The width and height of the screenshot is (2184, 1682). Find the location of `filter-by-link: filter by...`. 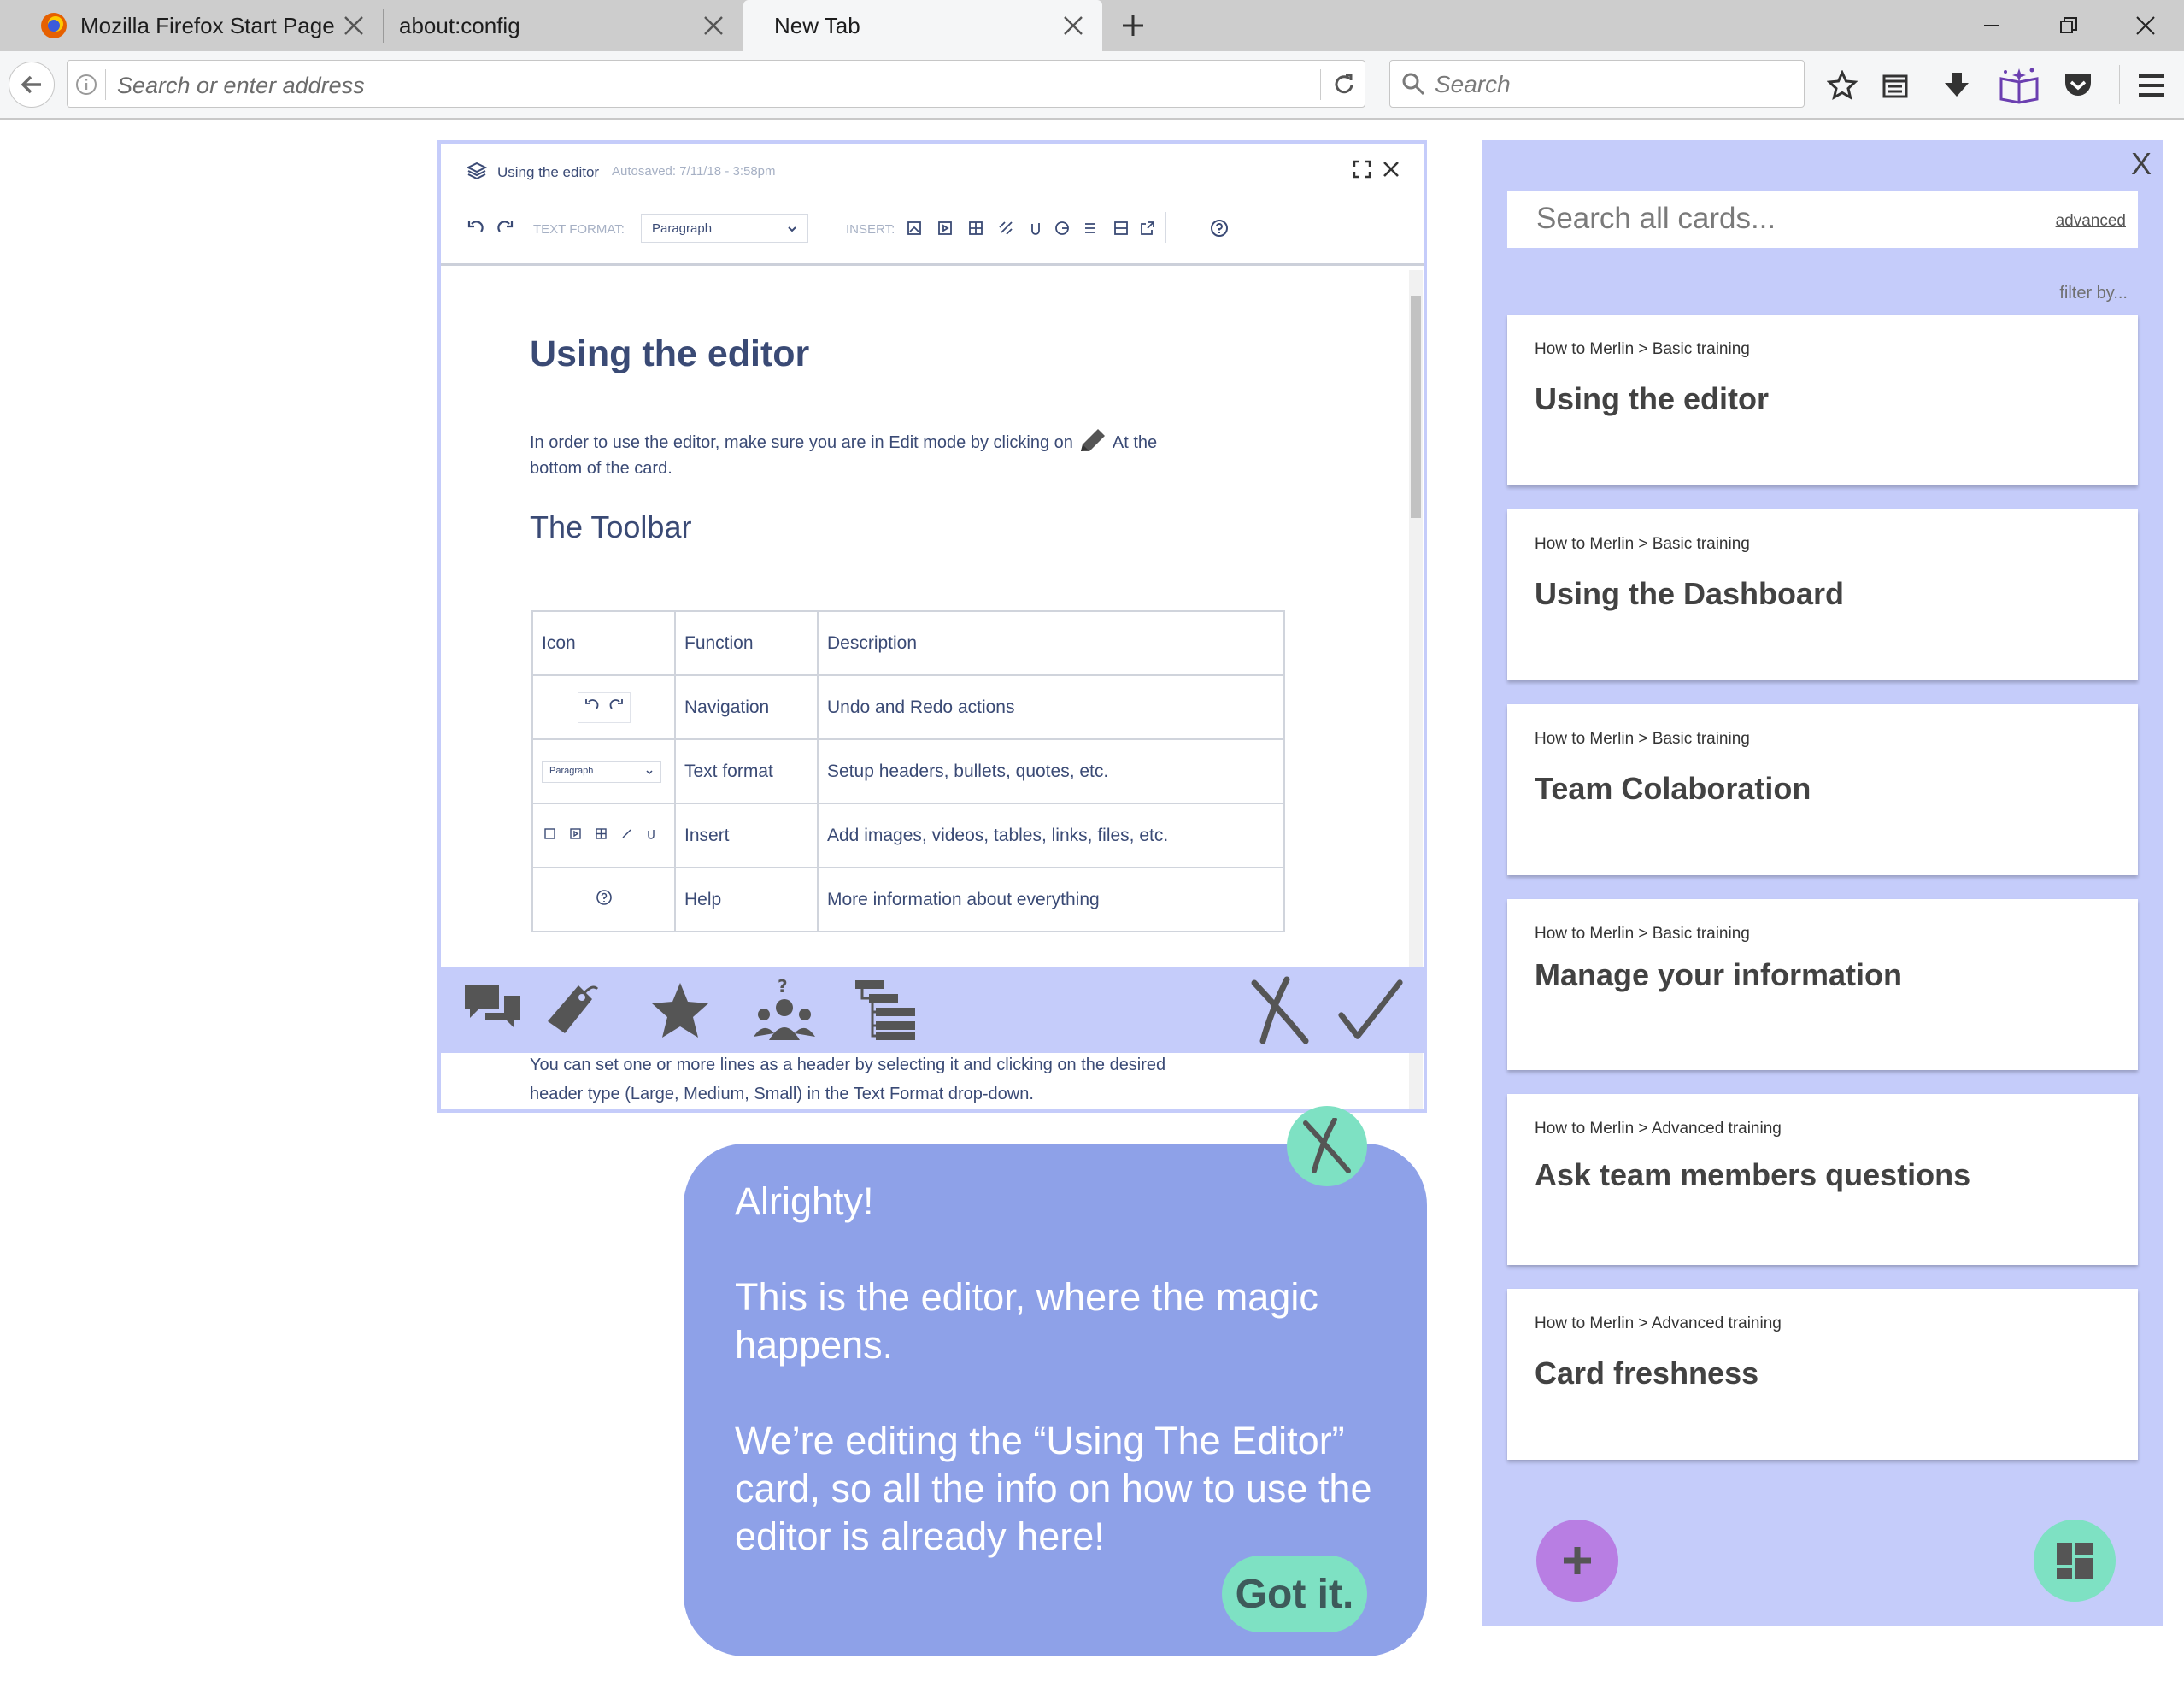

filter-by-link: filter by... is located at coordinates (2081, 293).